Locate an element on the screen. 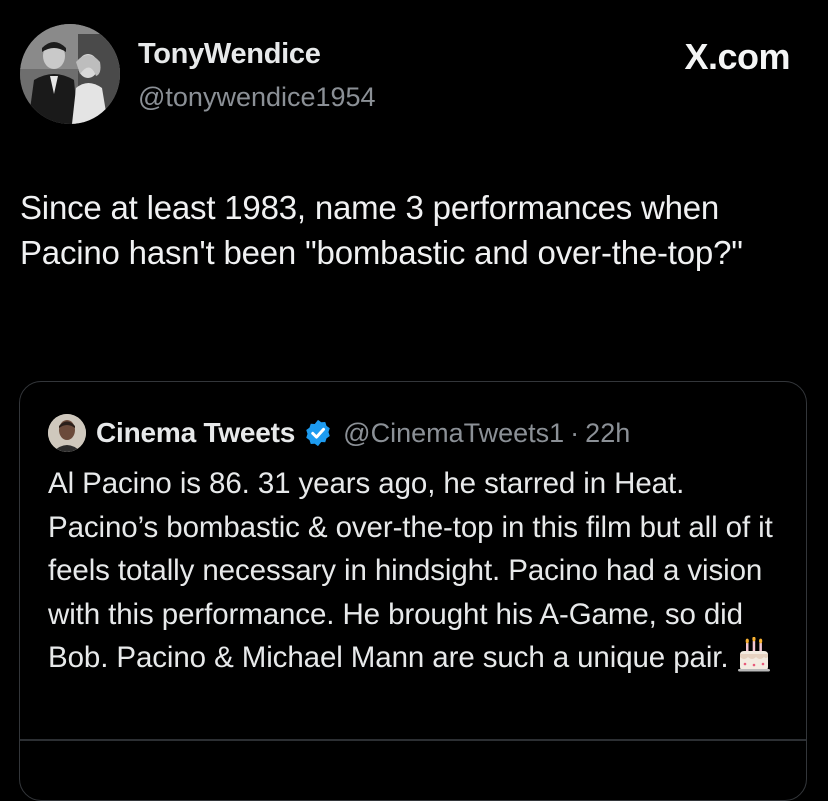  quoted-author-handle: @CinemaTweets1 is located at coordinates (453, 433).